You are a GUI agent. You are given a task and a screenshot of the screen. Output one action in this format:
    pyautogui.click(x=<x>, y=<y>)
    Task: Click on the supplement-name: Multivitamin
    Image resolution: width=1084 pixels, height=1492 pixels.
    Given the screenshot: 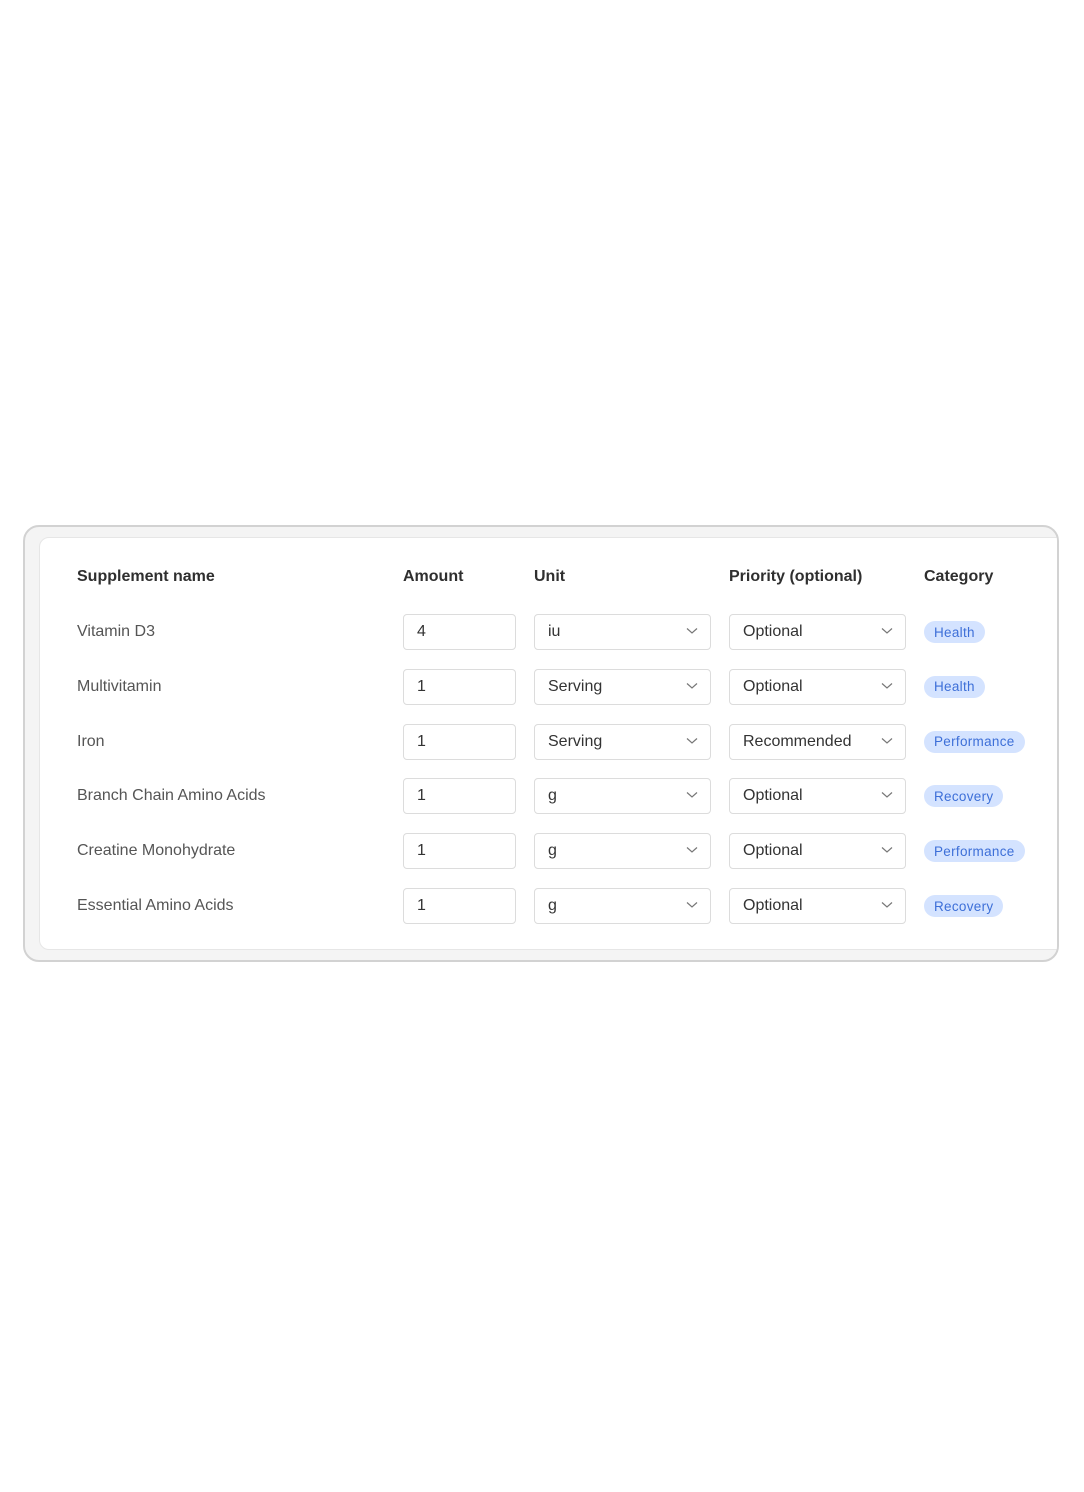 What is the action you would take?
    pyautogui.click(x=119, y=686)
    